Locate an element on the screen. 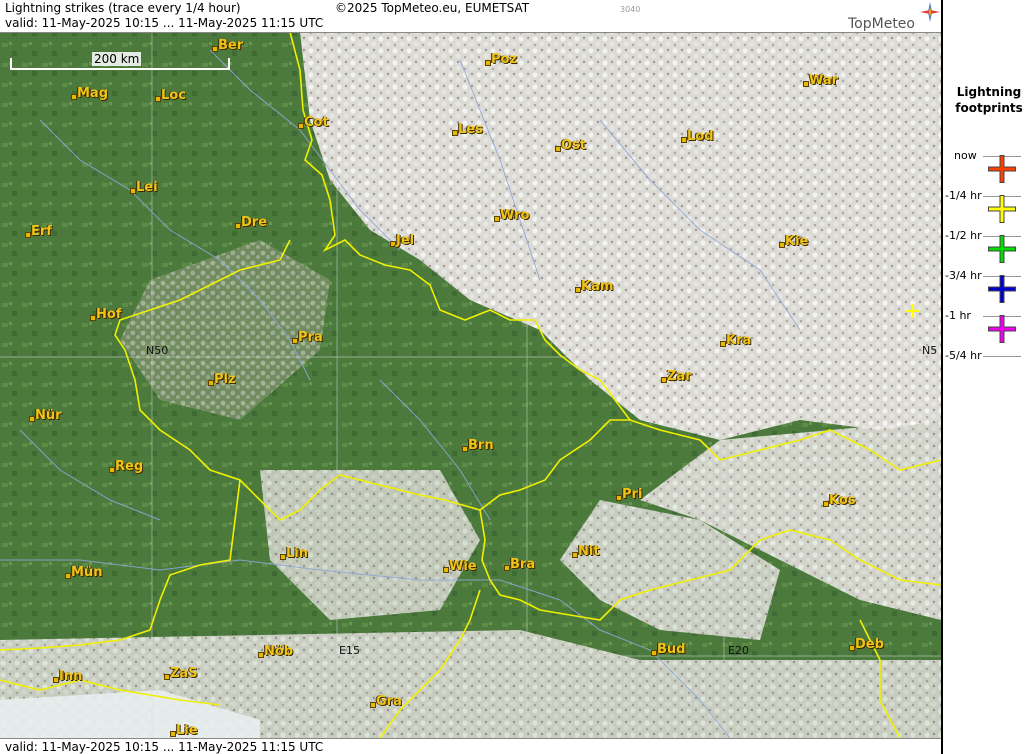  city-label: Ost is located at coordinates (574, 145).